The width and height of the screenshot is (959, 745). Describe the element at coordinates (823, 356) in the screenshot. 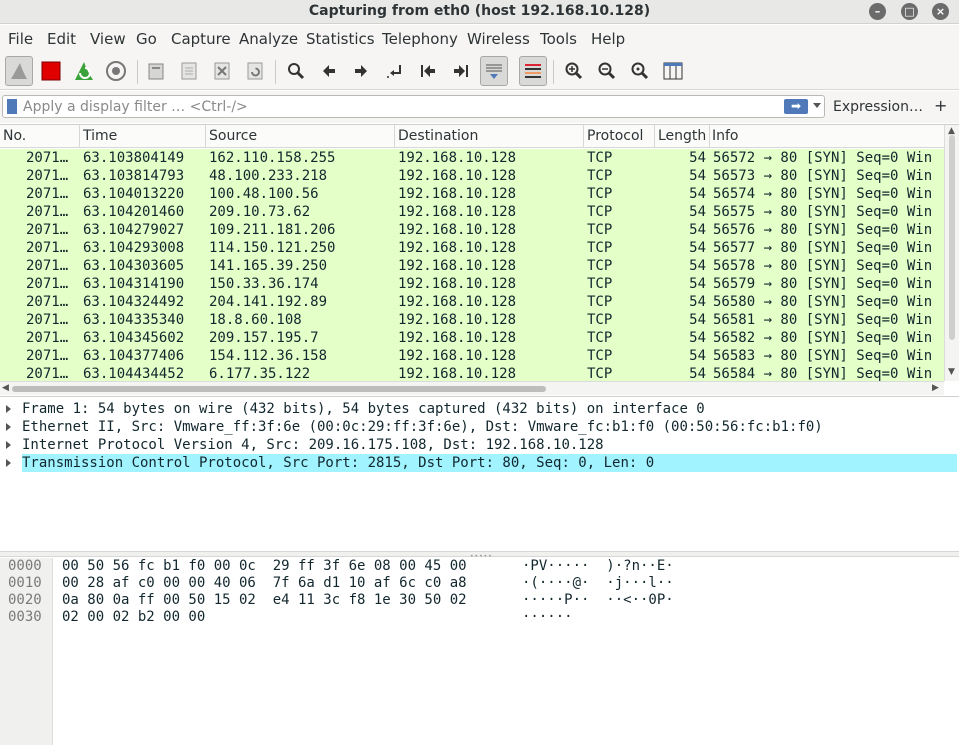

I see `cell-info: 56583 → 80 [SYN] Seq=0 Win` at that location.